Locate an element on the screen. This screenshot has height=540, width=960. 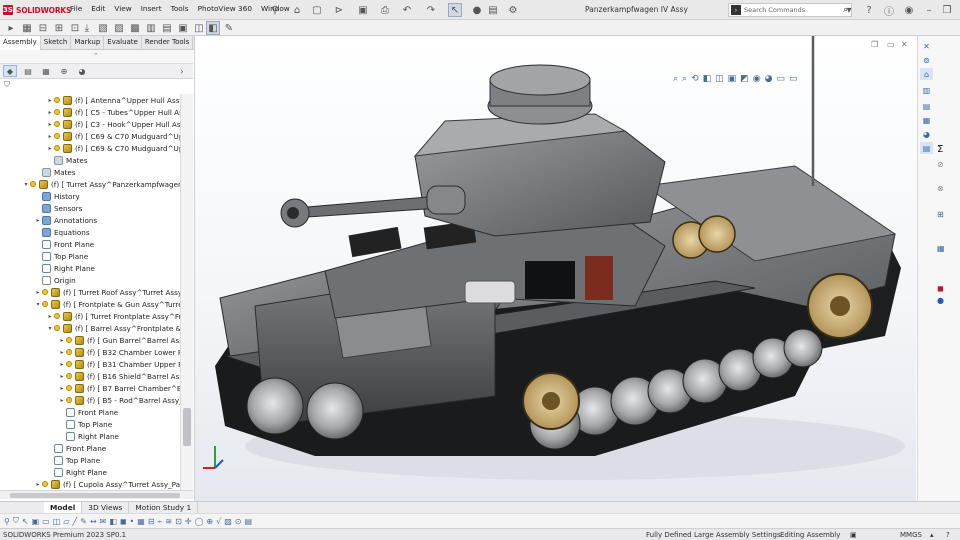
select-icon: ↖ is located at coordinates (455, 10).